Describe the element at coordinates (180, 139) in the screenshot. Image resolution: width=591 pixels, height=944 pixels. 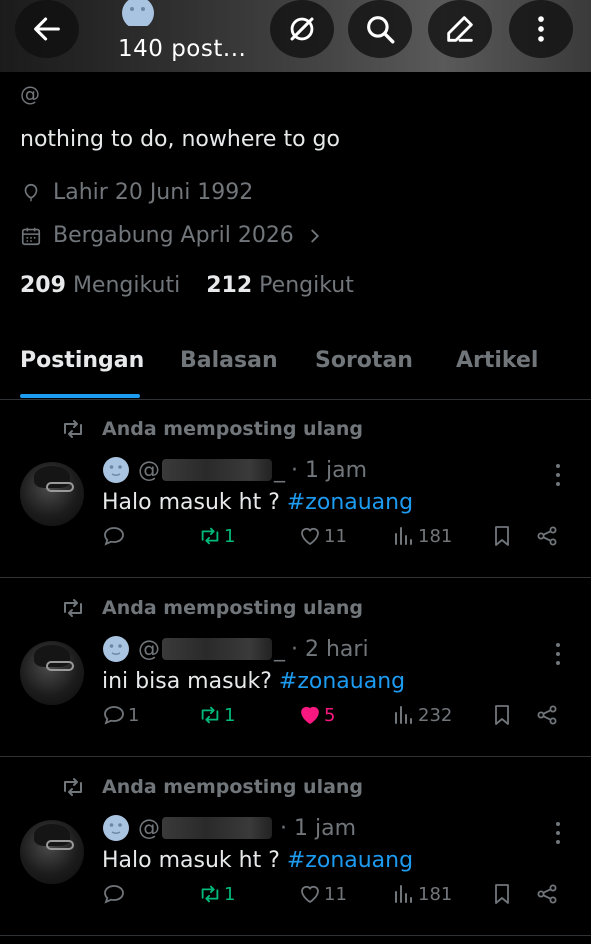
I see `profile-bio: nothing to do, nowhere to go` at that location.